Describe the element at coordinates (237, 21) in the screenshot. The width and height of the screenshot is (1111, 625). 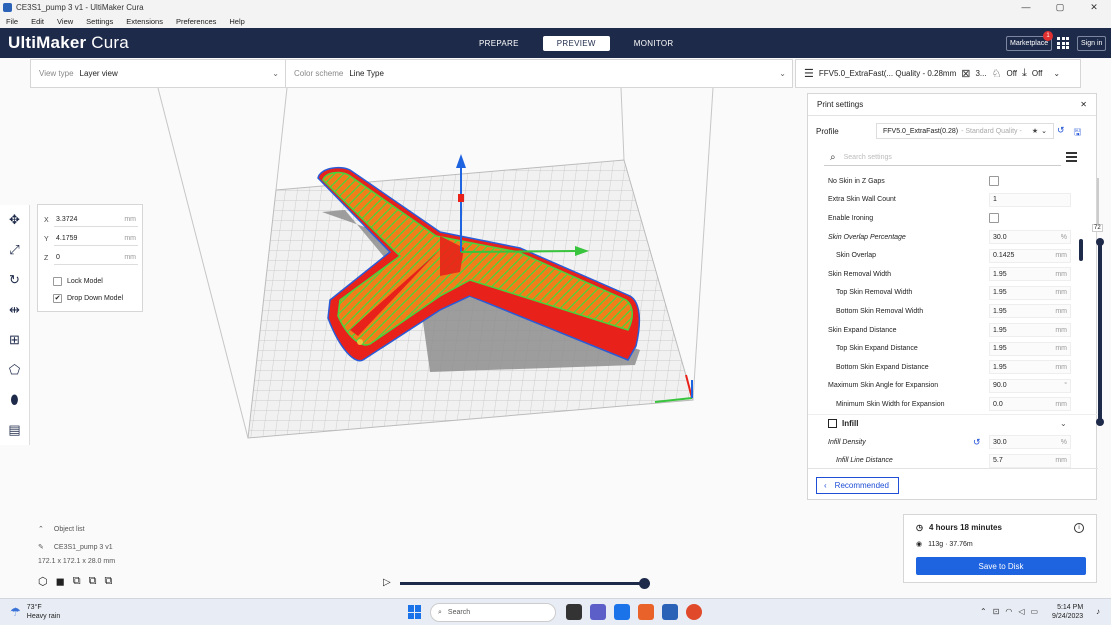
I see `menu-help: Help` at that location.